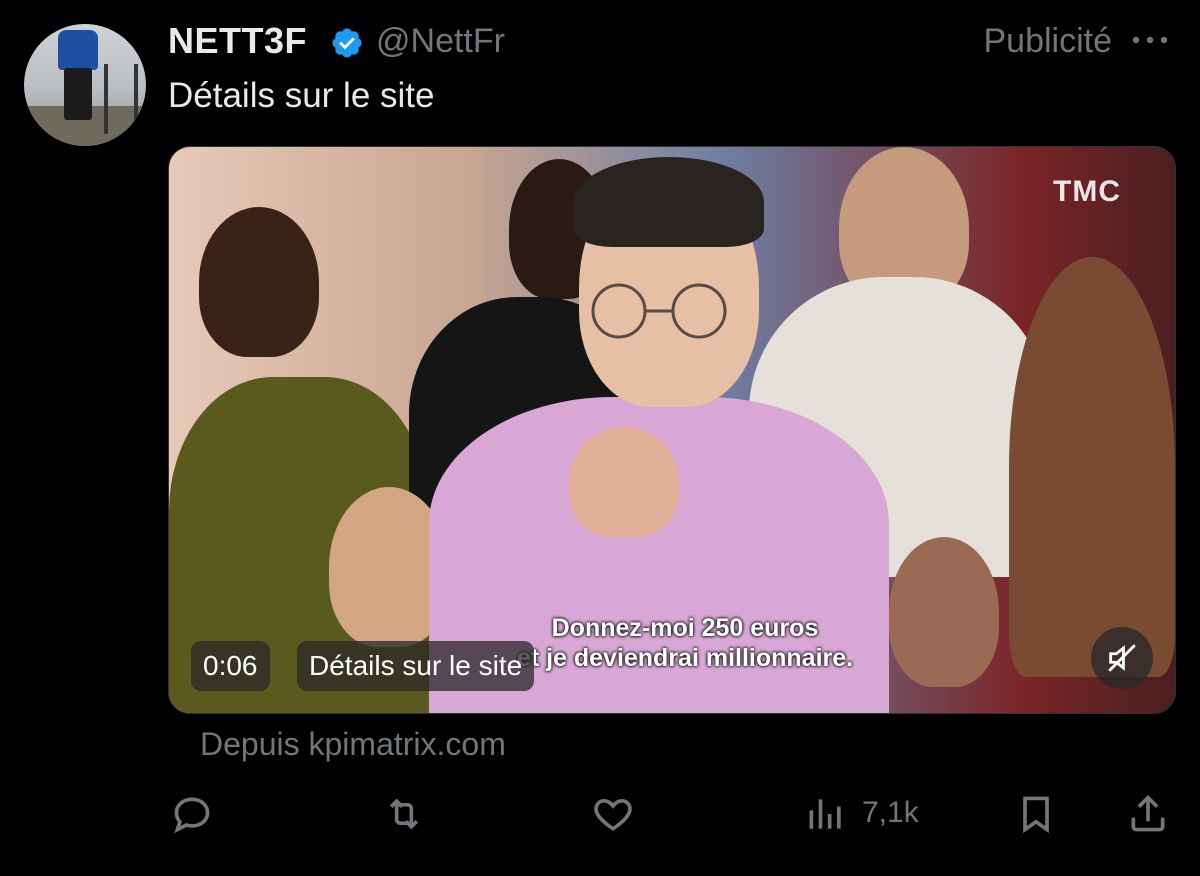  I want to click on retweet-button, so click(405, 814).